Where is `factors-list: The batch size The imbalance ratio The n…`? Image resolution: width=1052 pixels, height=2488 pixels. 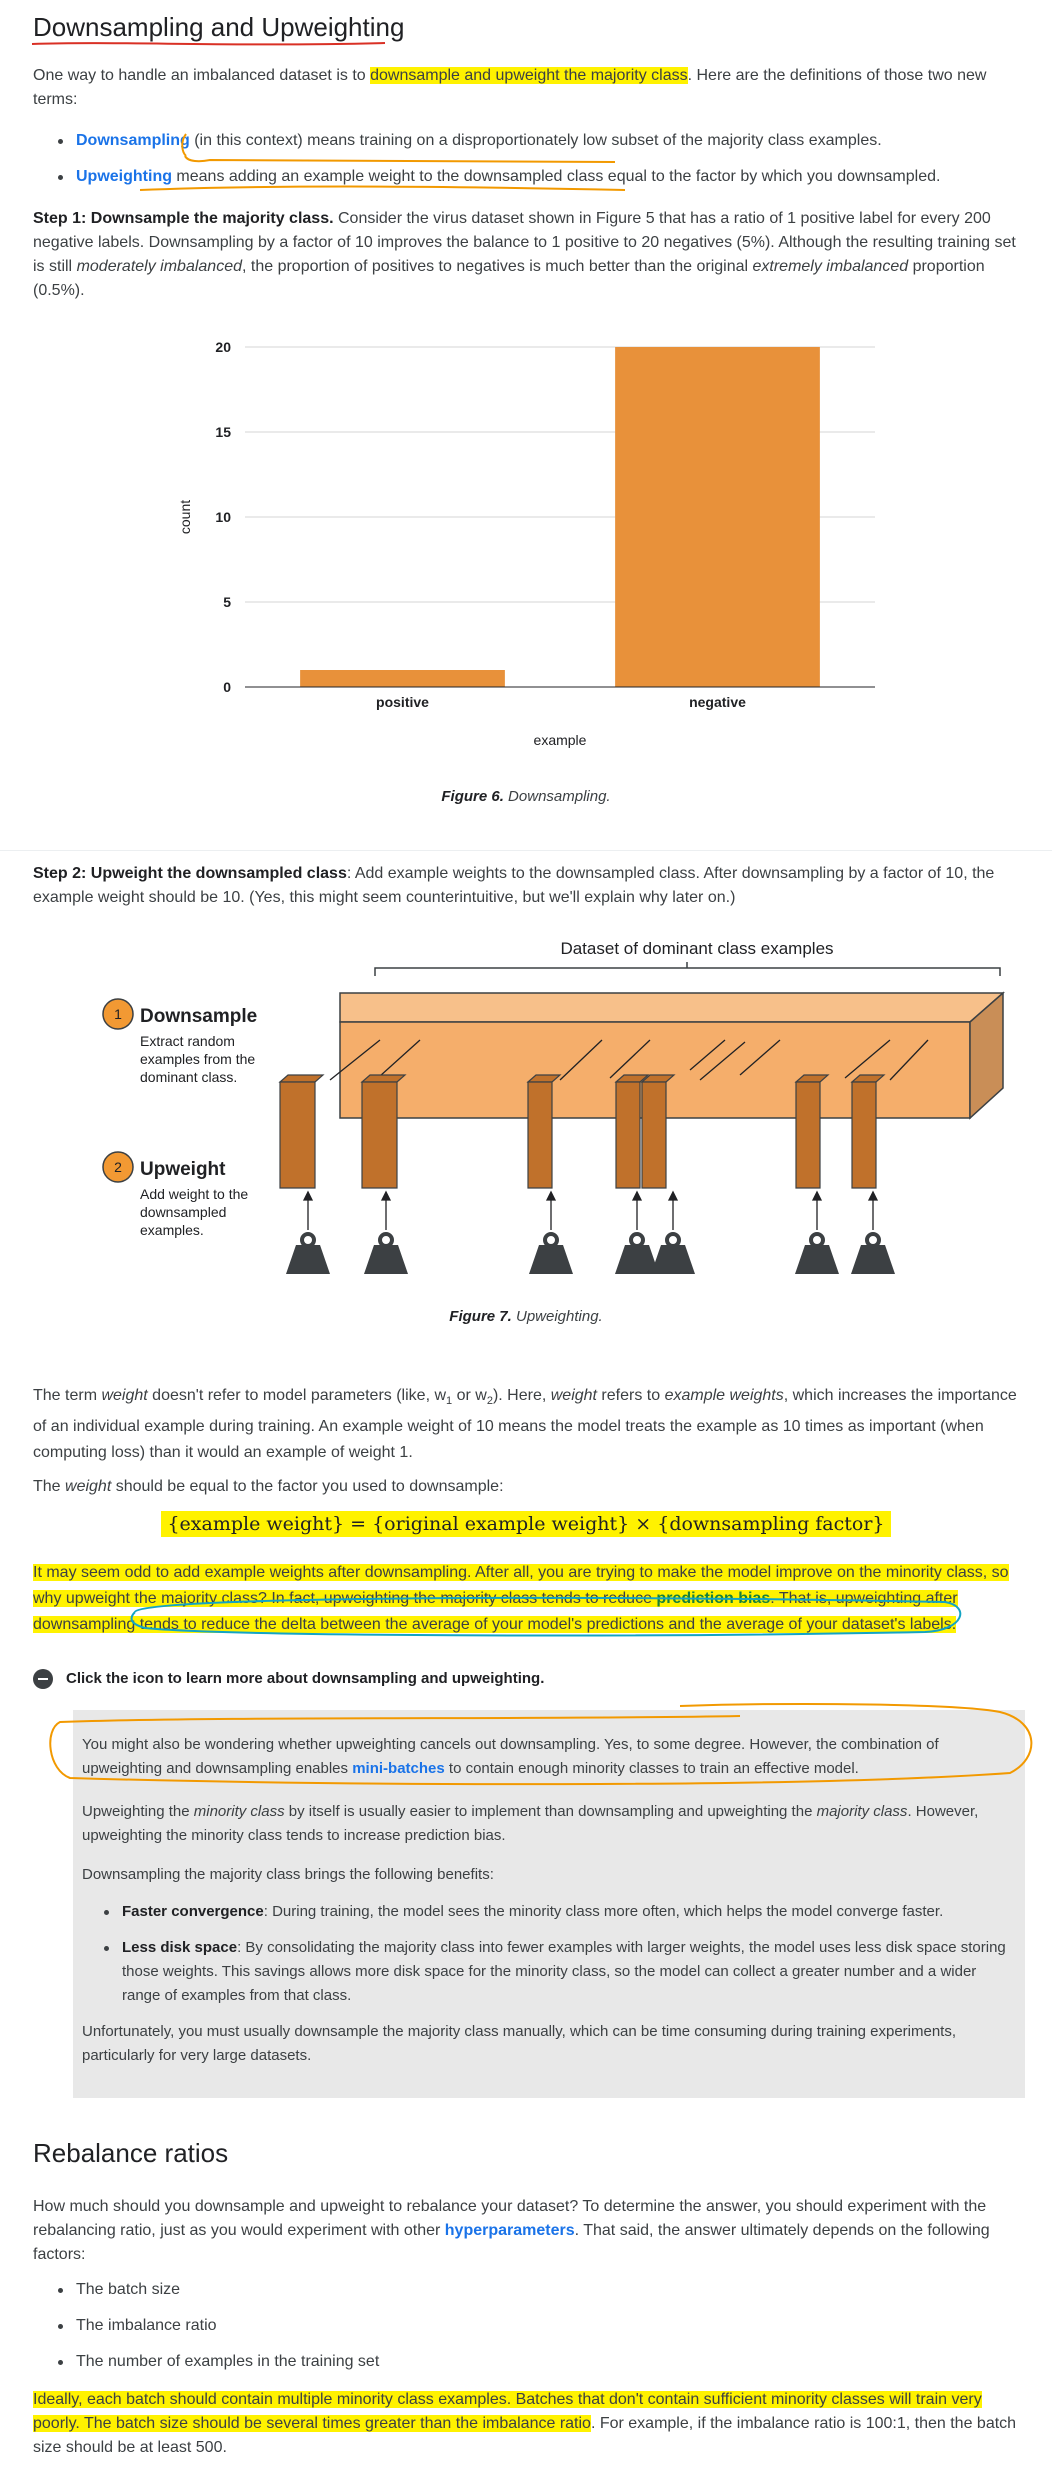
factors-list: The batch size The imbalance ratio The n… is located at coordinates (530, 2326).